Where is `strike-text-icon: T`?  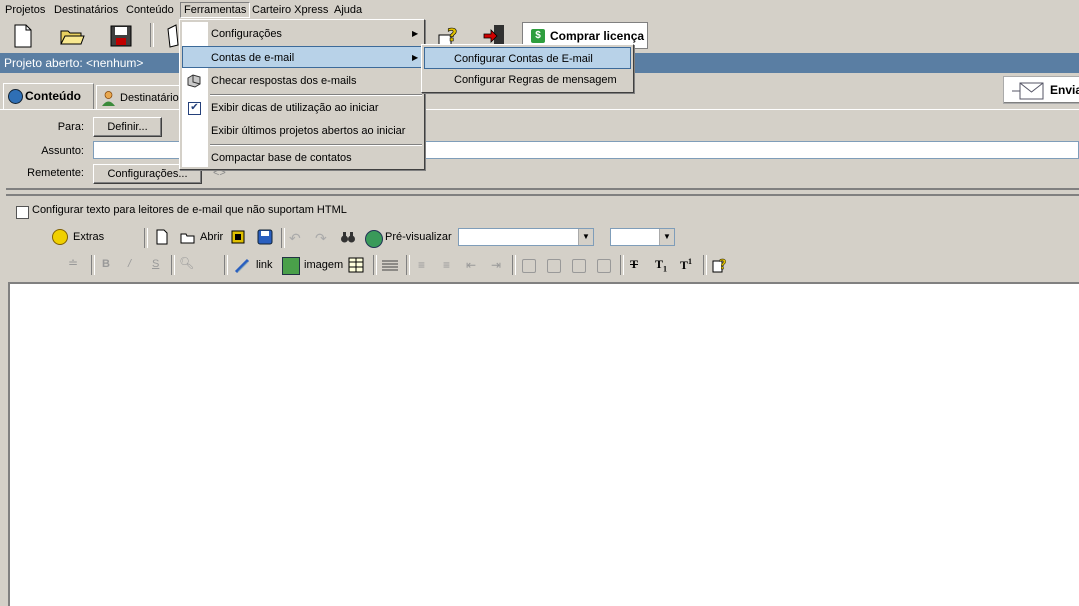
strike-text-icon: T is located at coordinates (634, 264).